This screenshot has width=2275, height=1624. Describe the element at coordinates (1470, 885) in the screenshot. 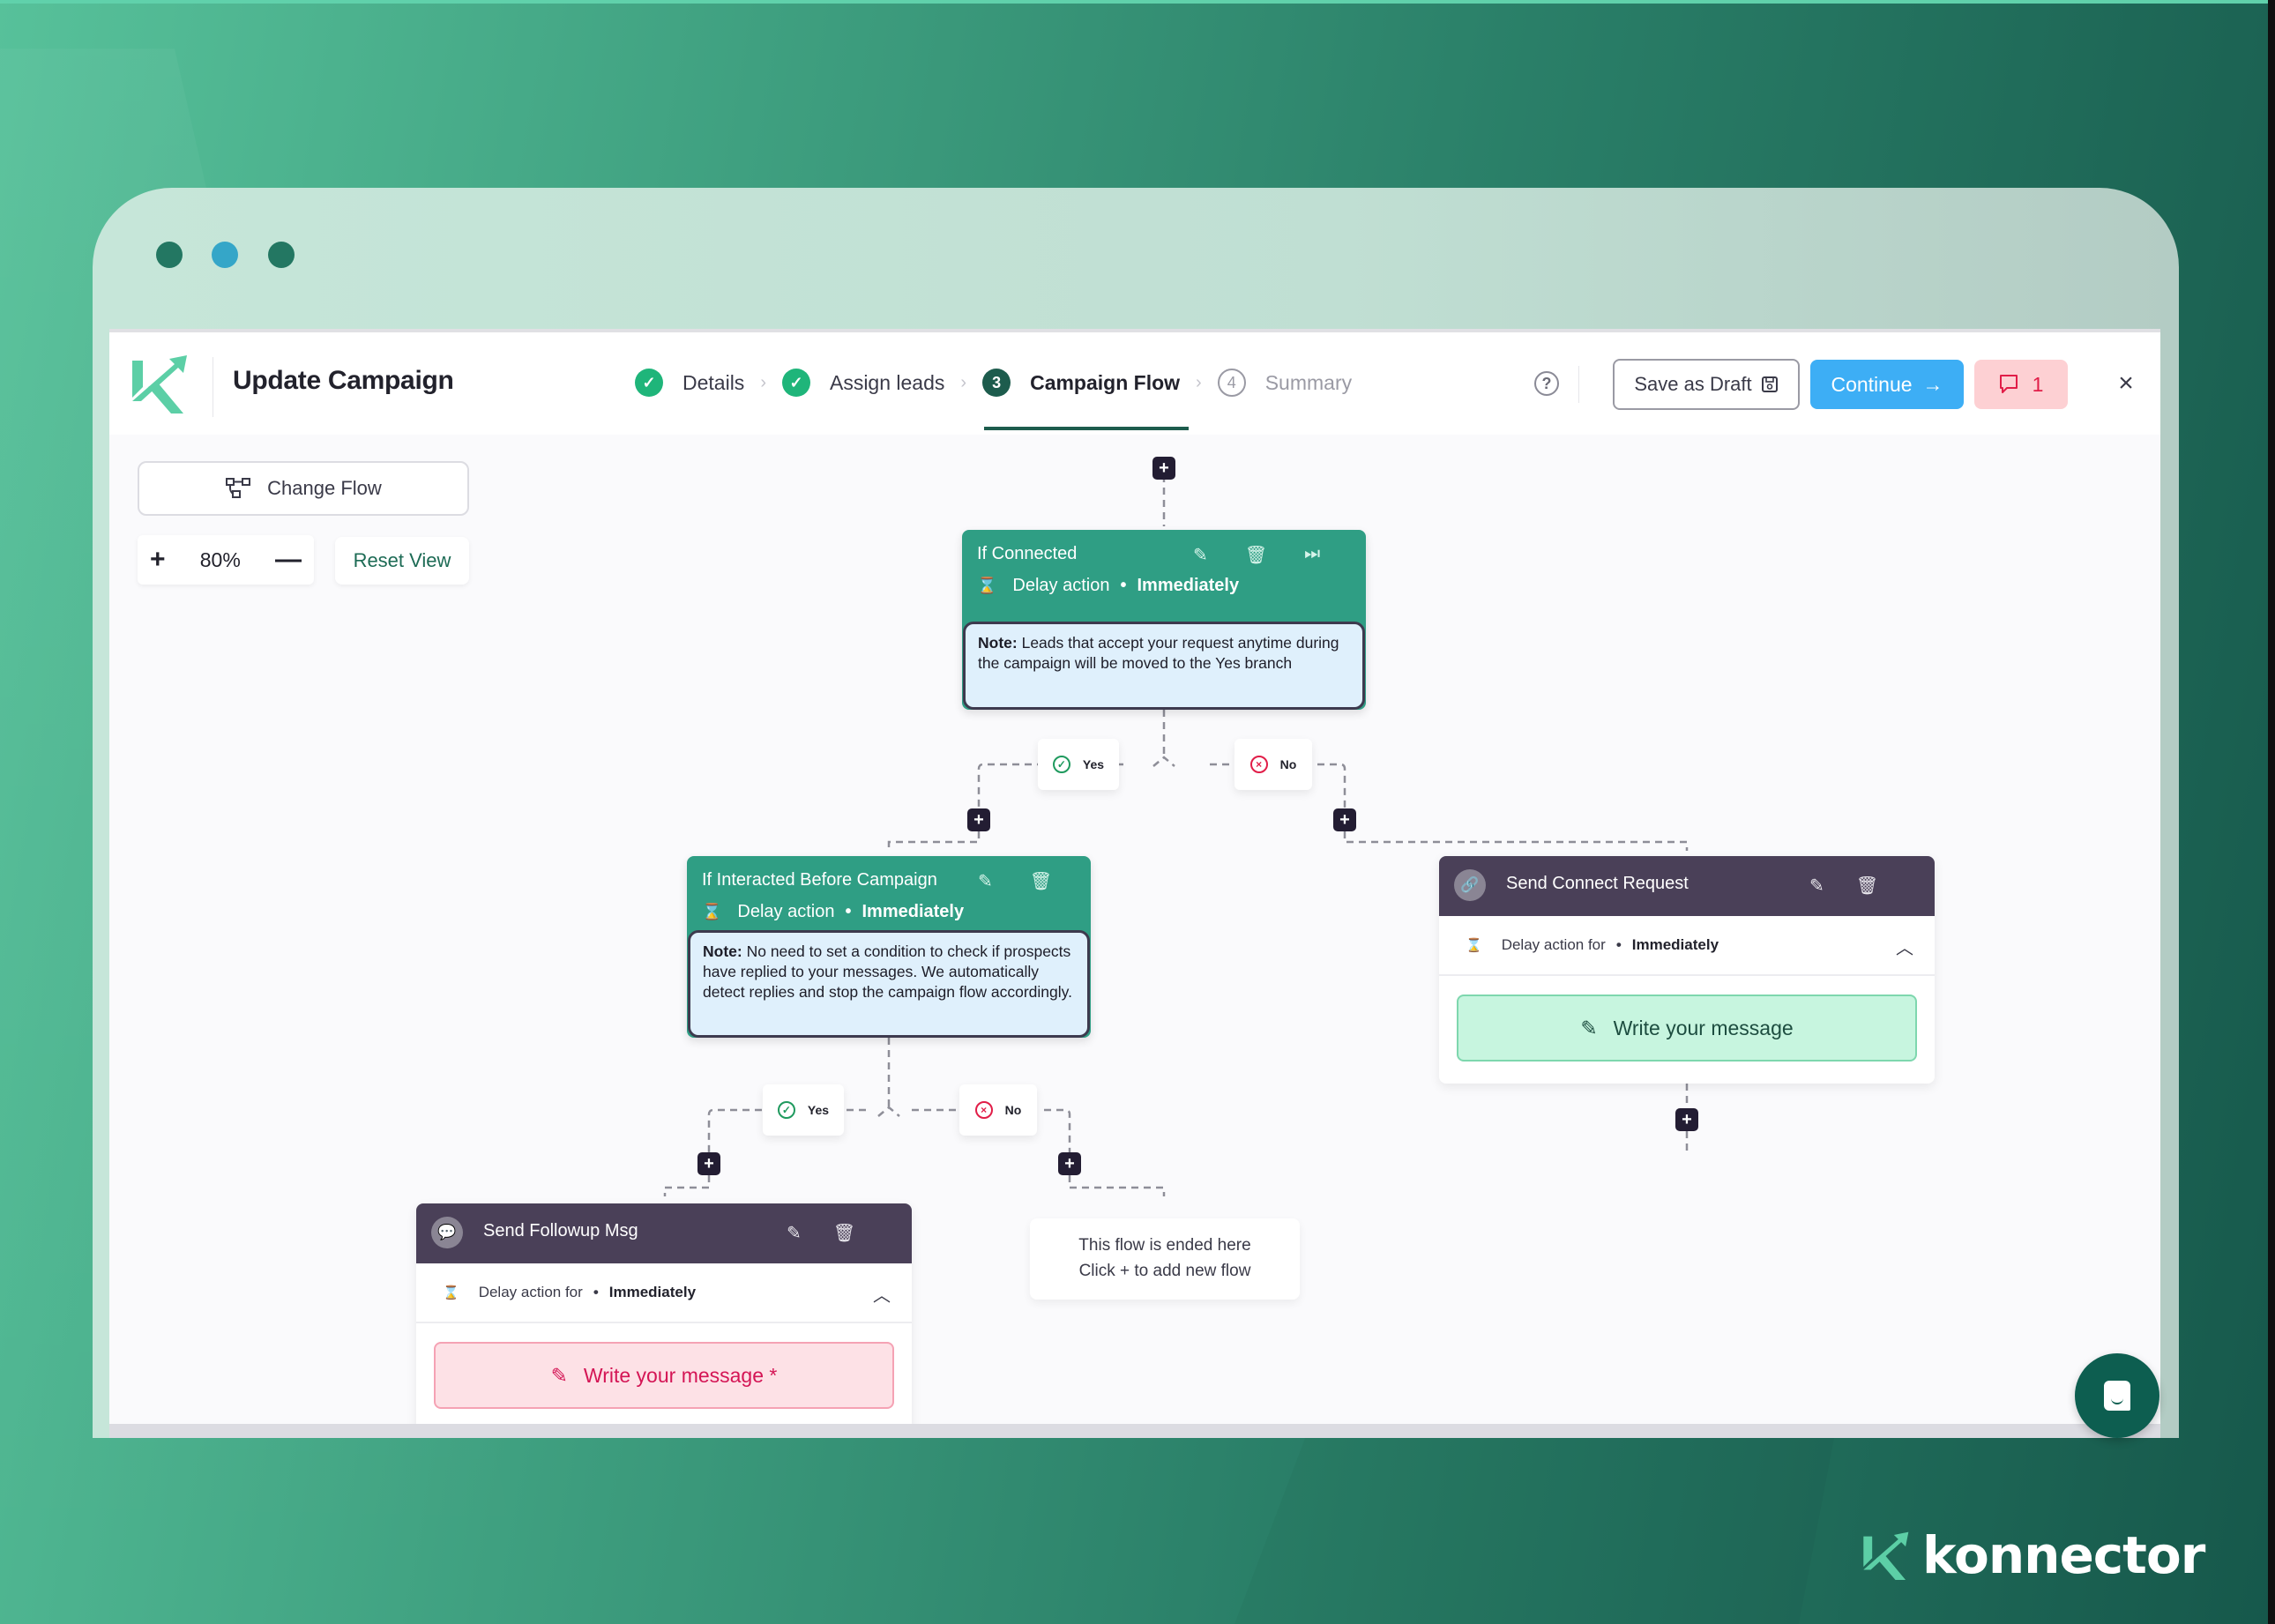

I see `link-icon: 🔗` at that location.